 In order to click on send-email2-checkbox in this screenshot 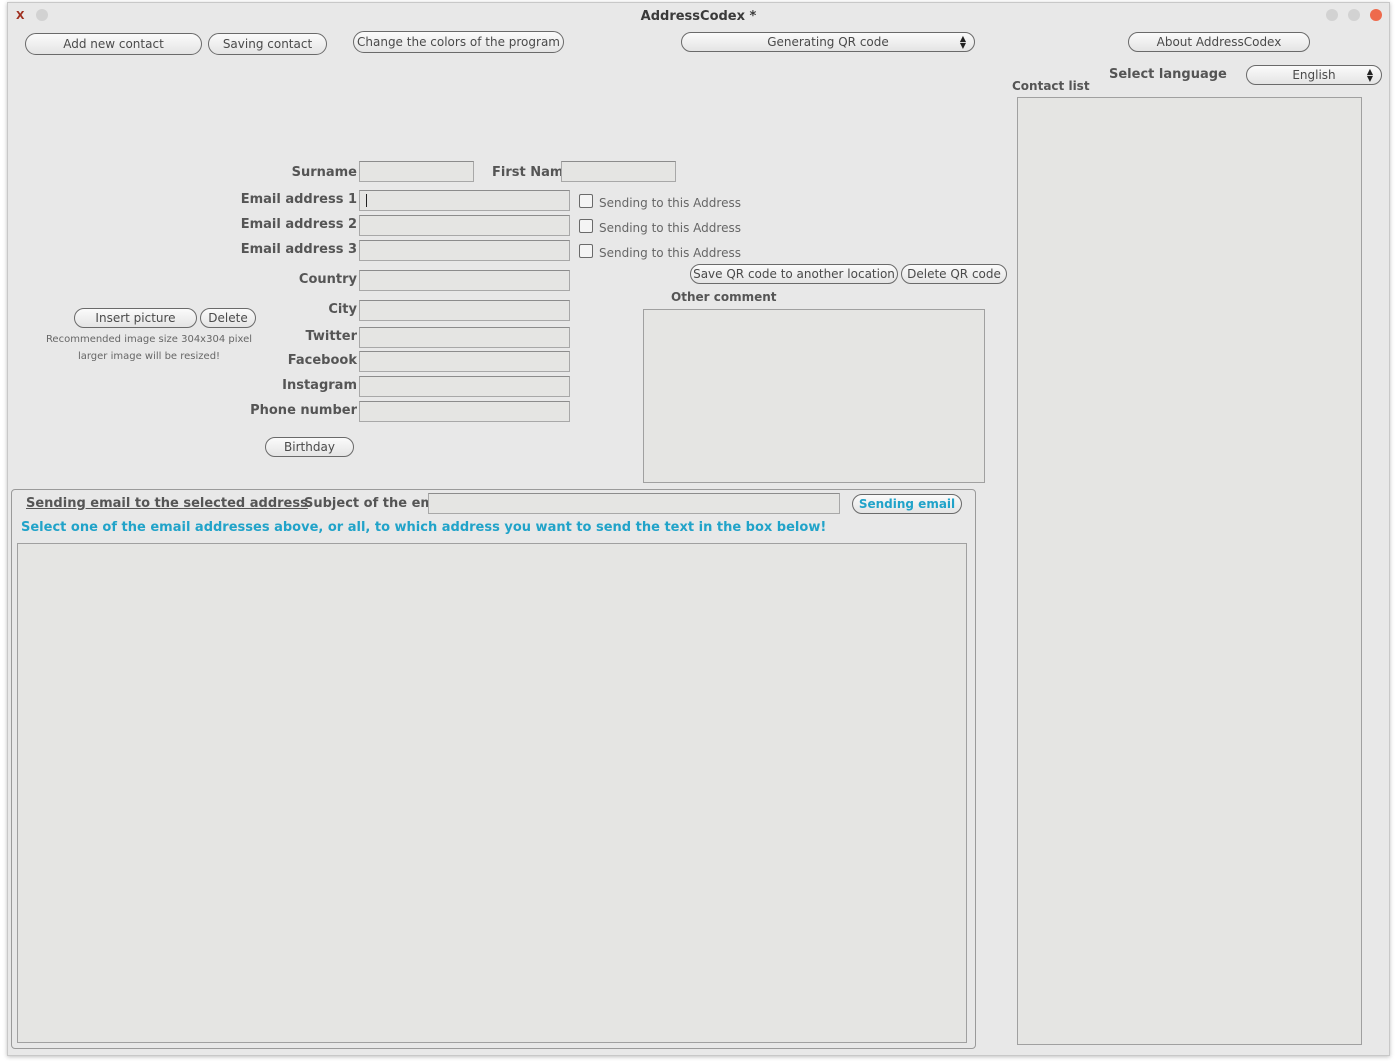, I will do `click(586, 226)`.